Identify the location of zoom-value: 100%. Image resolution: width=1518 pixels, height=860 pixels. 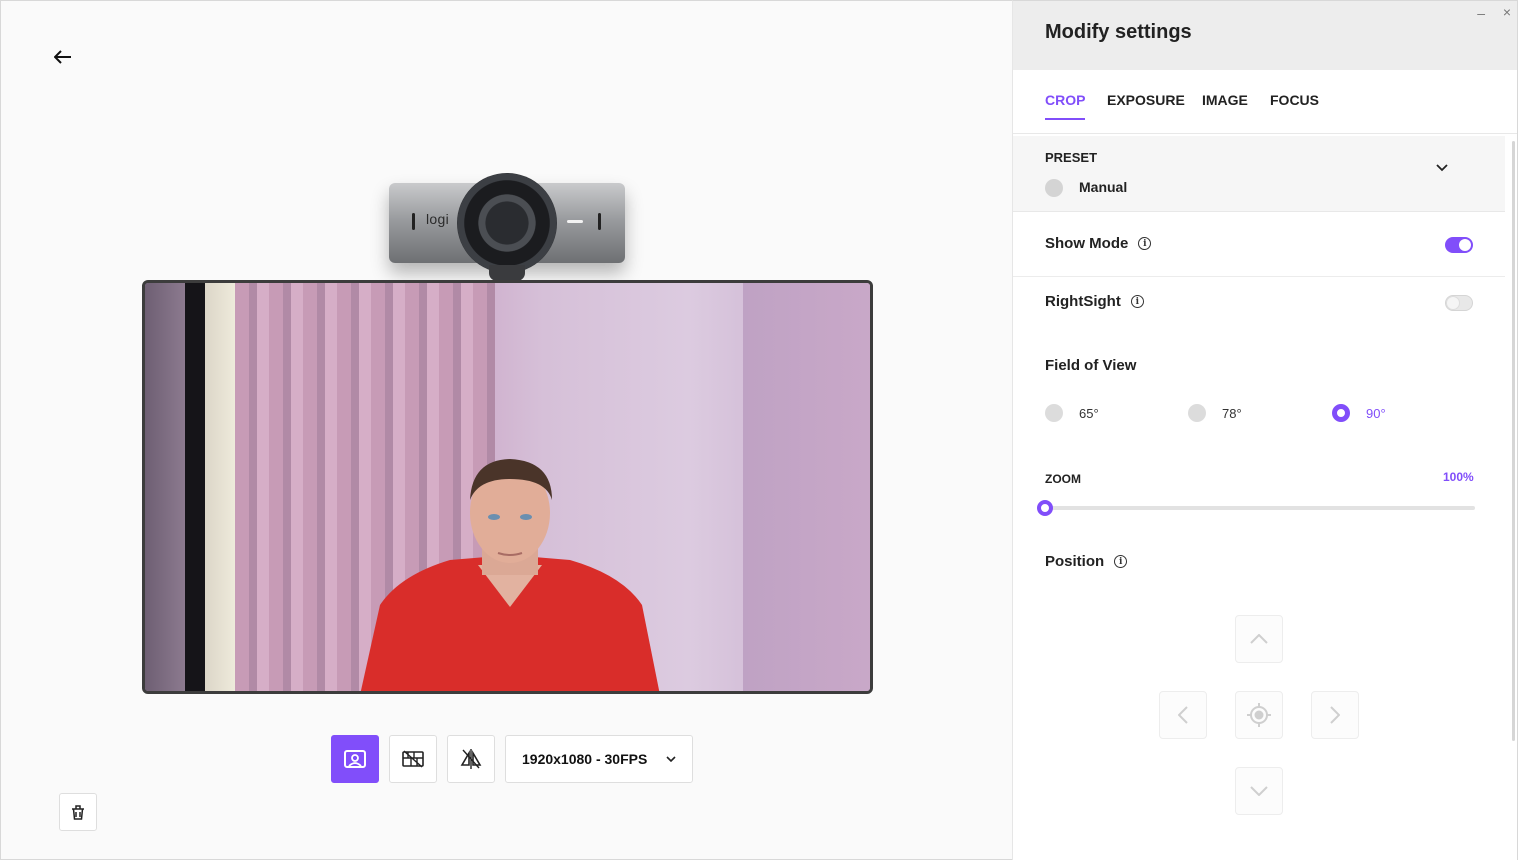
(1458, 477).